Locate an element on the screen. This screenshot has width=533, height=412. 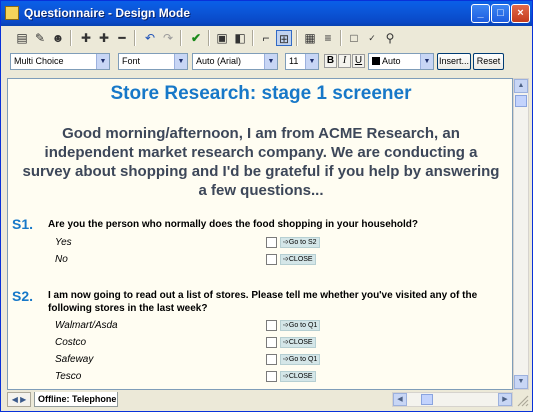
design-view-icon: ▤ is located at coordinates (22, 38).